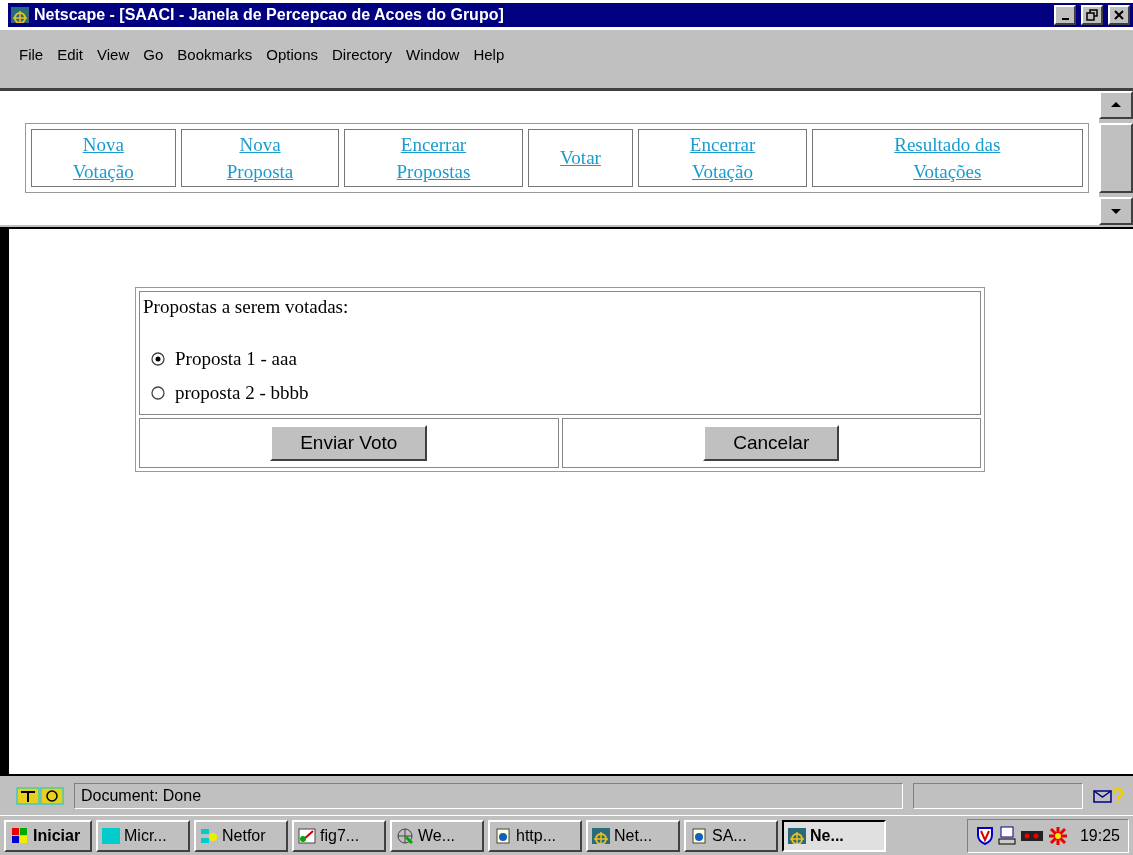 This screenshot has height=855, width=1133. I want to click on menu-item: Edit, so click(70, 56).